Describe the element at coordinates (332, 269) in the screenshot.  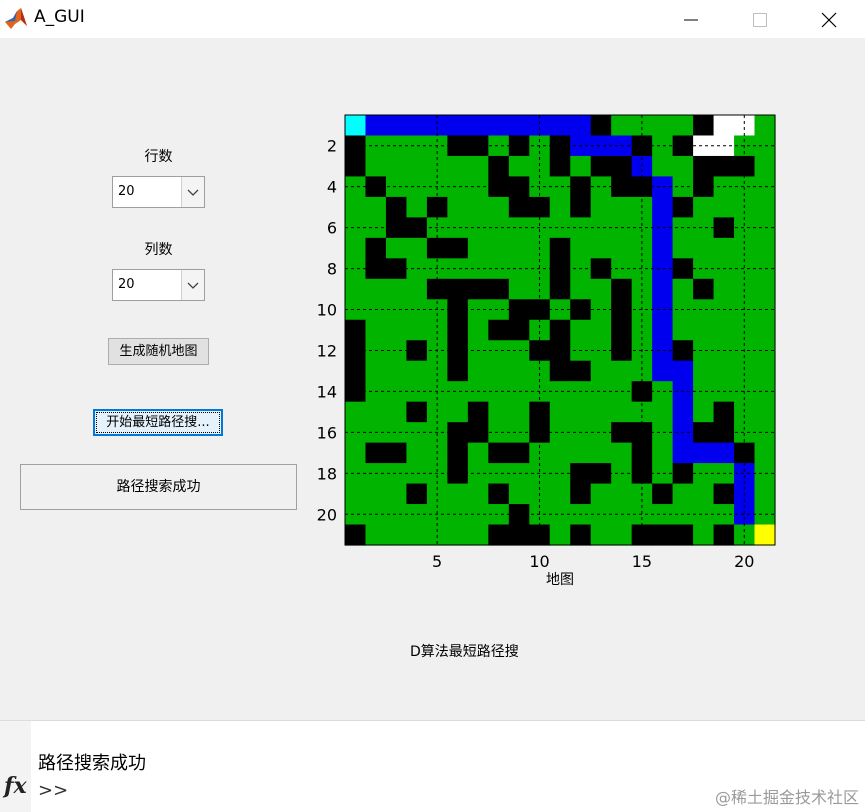
I see `y-tick-label: 8` at that location.